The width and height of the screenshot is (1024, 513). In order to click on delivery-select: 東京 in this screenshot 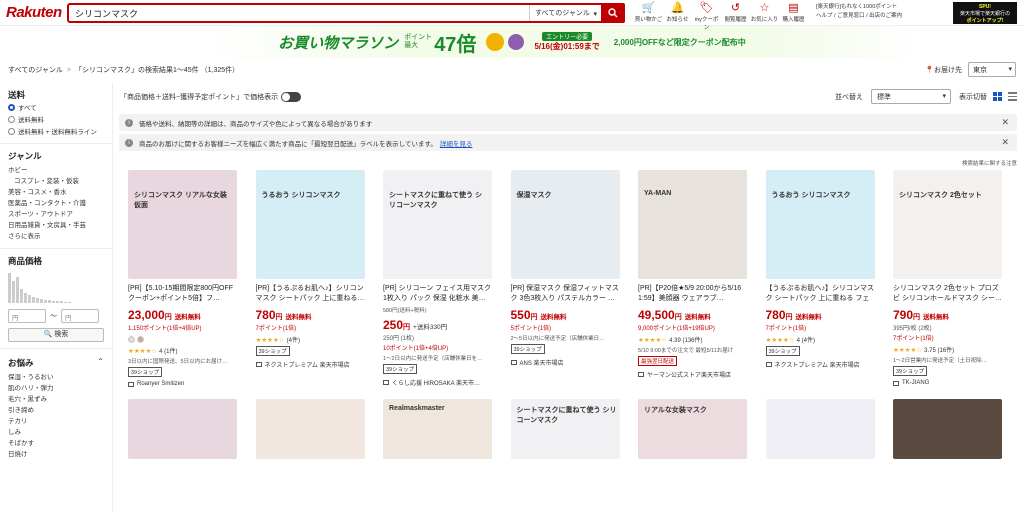, I will do `click(992, 69)`.